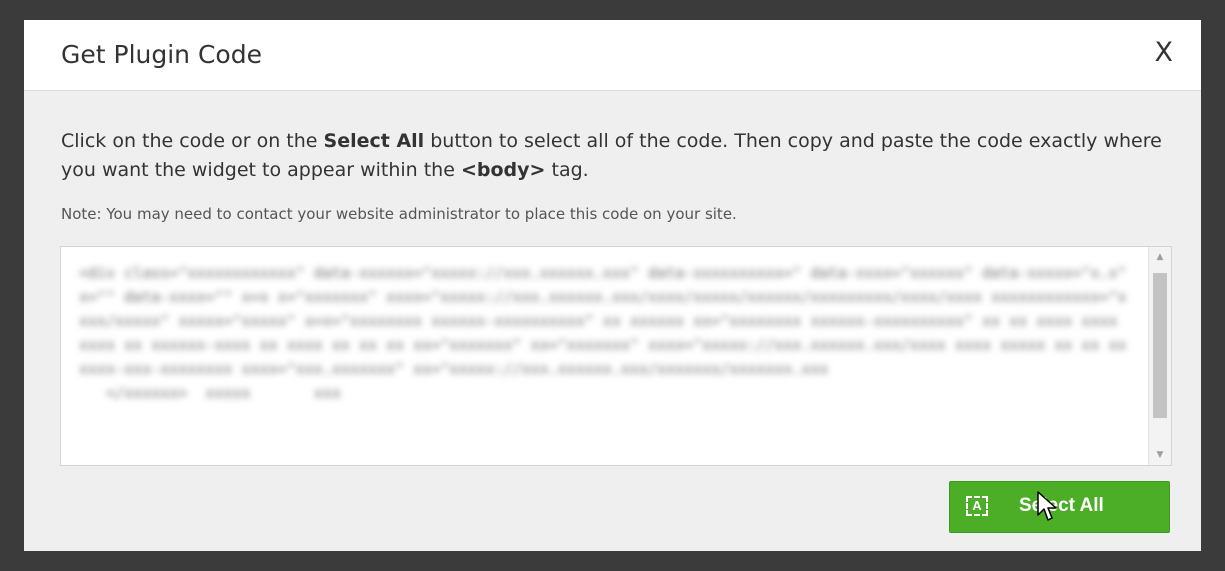 The image size is (1225, 571). What do you see at coordinates (161, 54) in the screenshot?
I see `dialog-title: Get Plugin Code` at bounding box center [161, 54].